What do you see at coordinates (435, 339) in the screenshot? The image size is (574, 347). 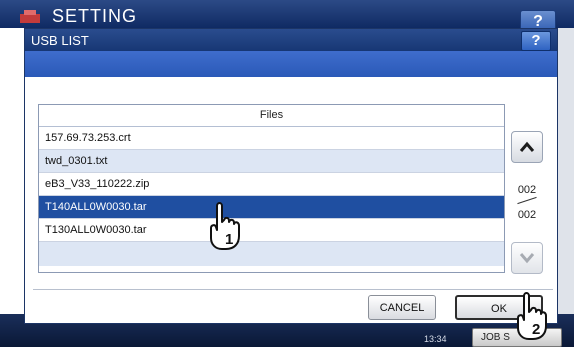 I see `clock-time: 13:34` at bounding box center [435, 339].